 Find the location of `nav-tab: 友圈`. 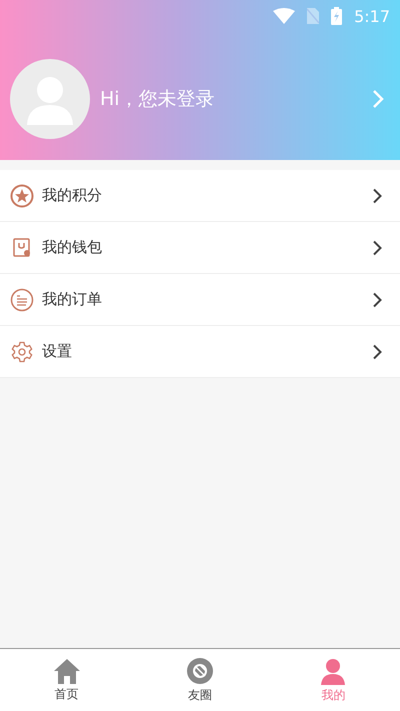

nav-tab: 友圈 is located at coordinates (199, 680).